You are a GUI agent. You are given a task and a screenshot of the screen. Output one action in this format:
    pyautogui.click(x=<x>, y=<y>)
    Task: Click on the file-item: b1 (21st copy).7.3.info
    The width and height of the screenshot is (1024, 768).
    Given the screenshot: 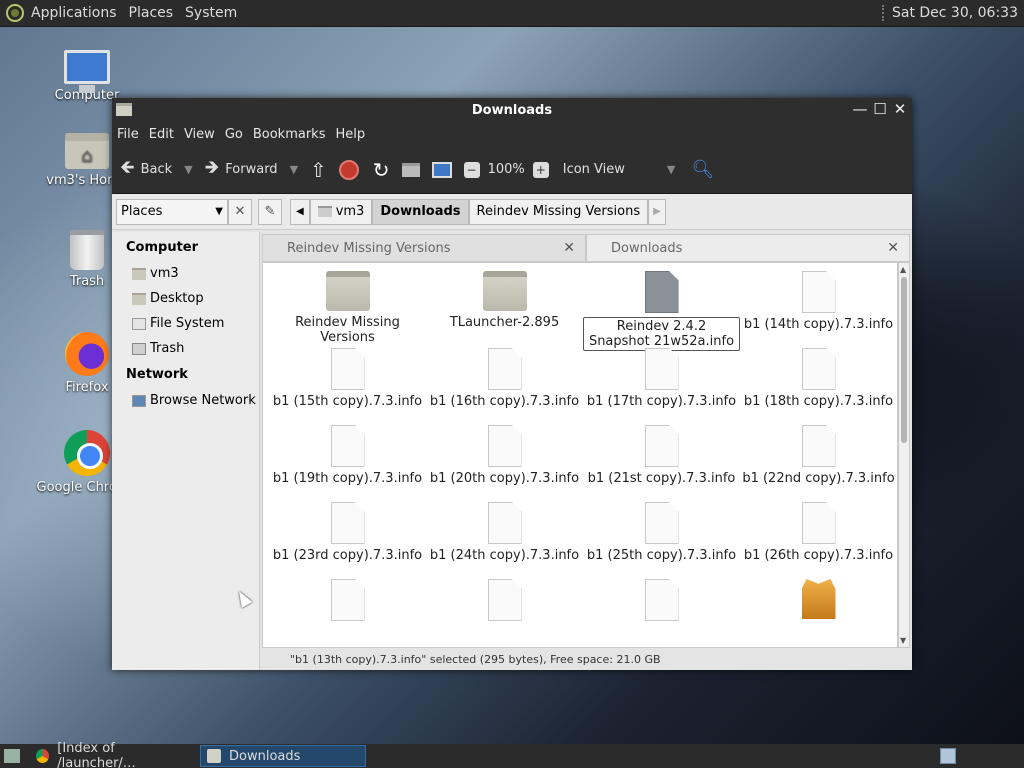 What is the action you would take?
    pyautogui.click(x=661, y=463)
    